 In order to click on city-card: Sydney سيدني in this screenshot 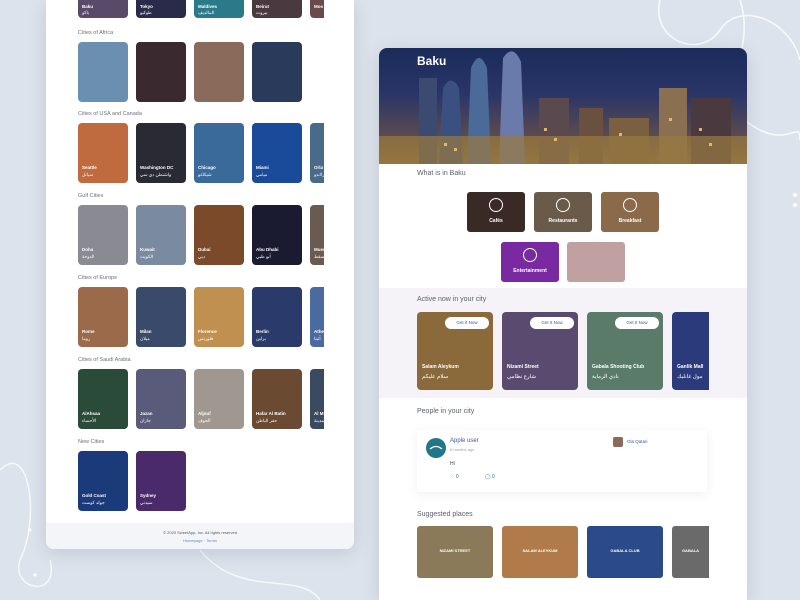, I will do `click(161, 481)`.